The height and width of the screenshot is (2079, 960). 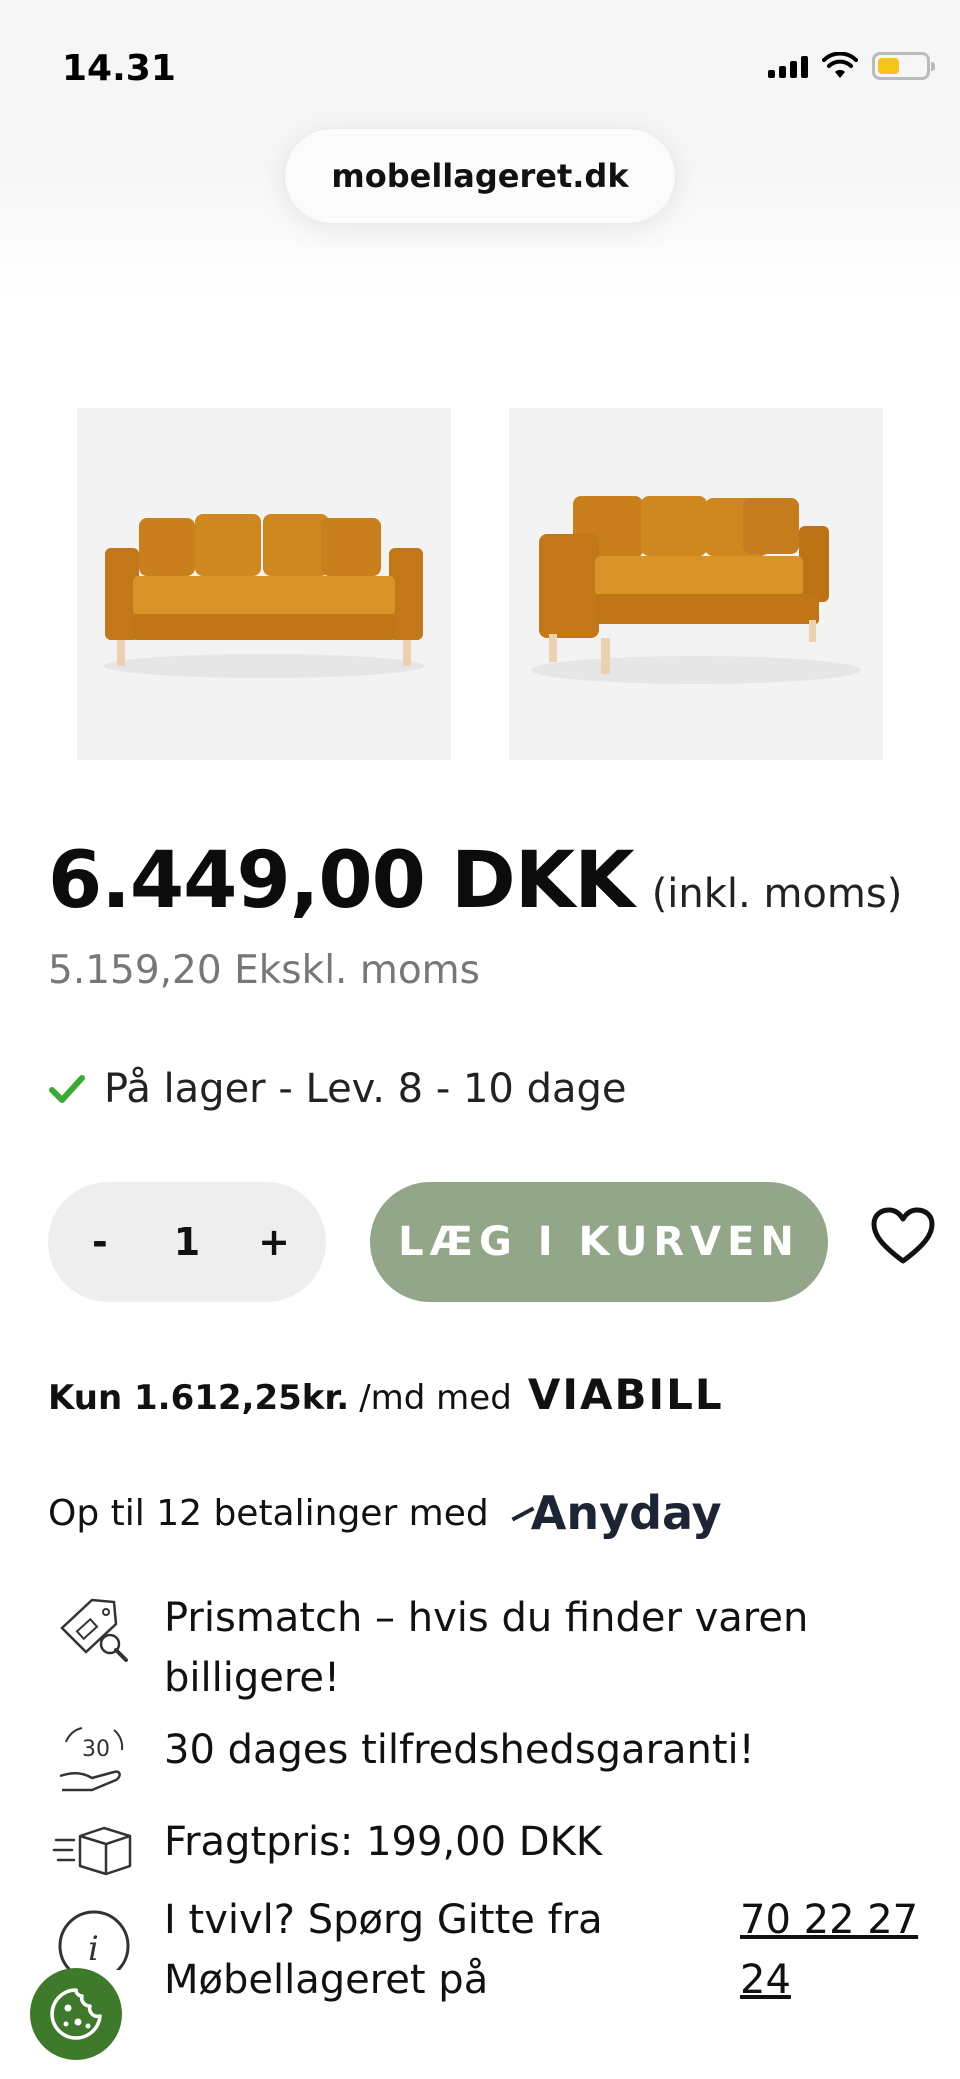 I want to click on usp-shipping: Fragtpris: 199,00 DKK, so click(x=327, y=1852).